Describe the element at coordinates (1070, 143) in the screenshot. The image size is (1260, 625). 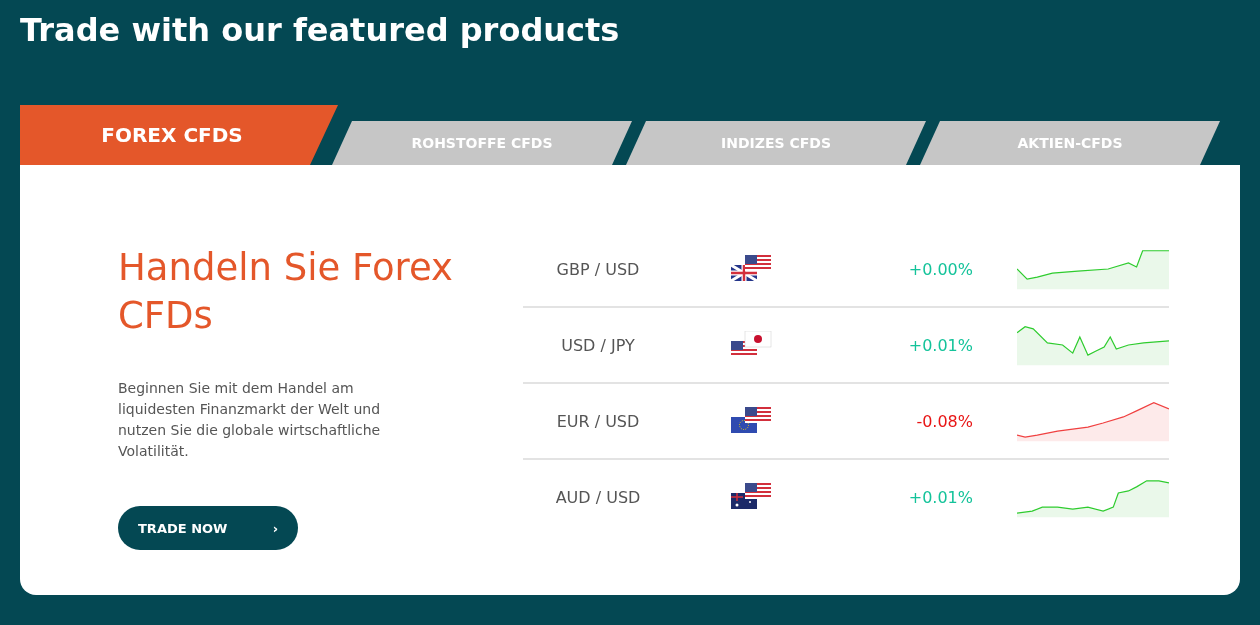
I see `category-tab: AKTIEN-CFDS` at that location.